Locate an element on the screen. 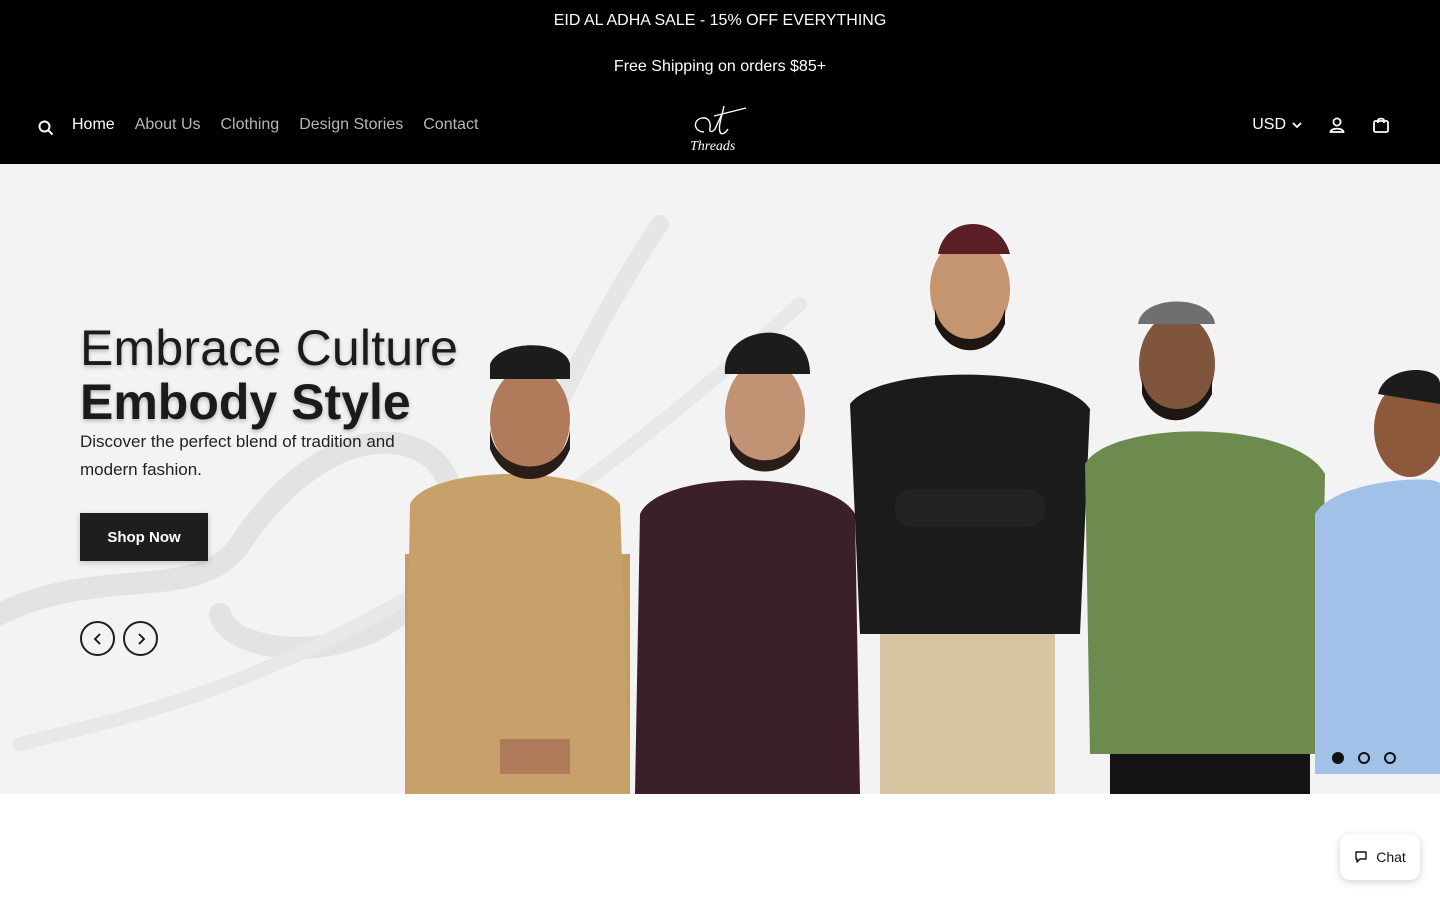 The image size is (1440, 900). currency-selector: USD is located at coordinates (1277, 125).